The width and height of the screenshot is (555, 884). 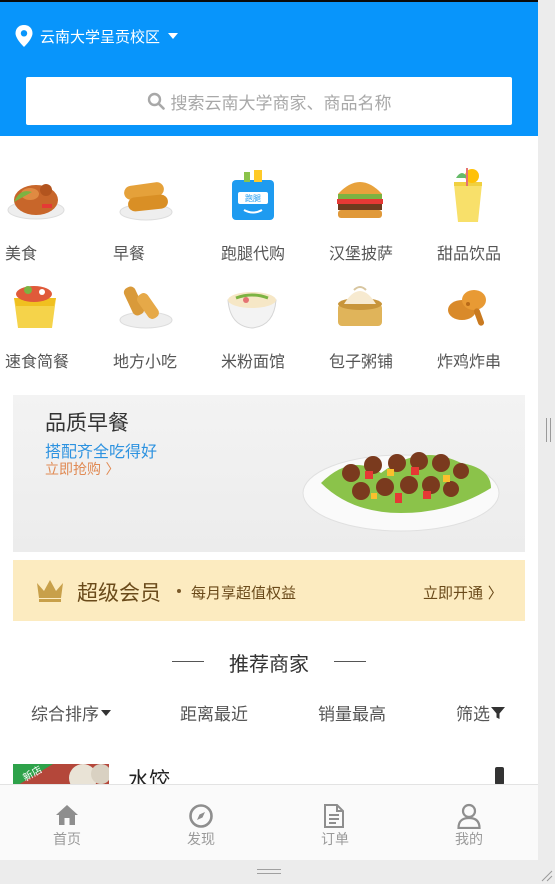 I want to click on category-item-food: 美食, so click(x=50, y=211).